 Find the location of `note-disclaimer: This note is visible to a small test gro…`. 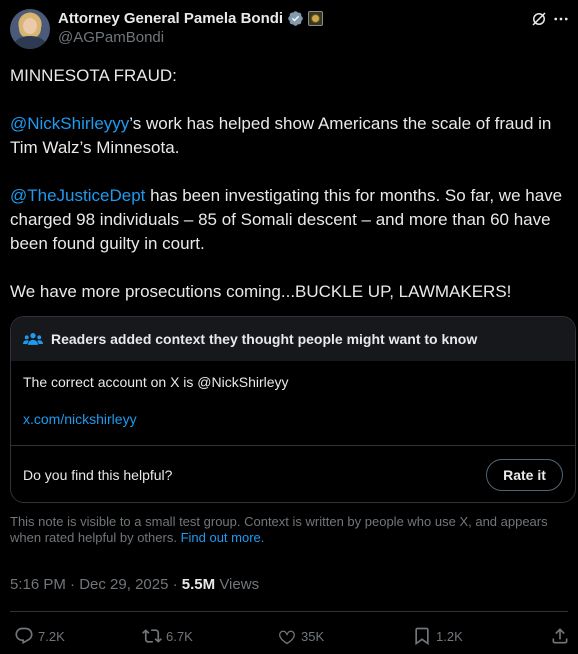

note-disclaimer: This note is visible to a small test gro… is located at coordinates (279, 529).